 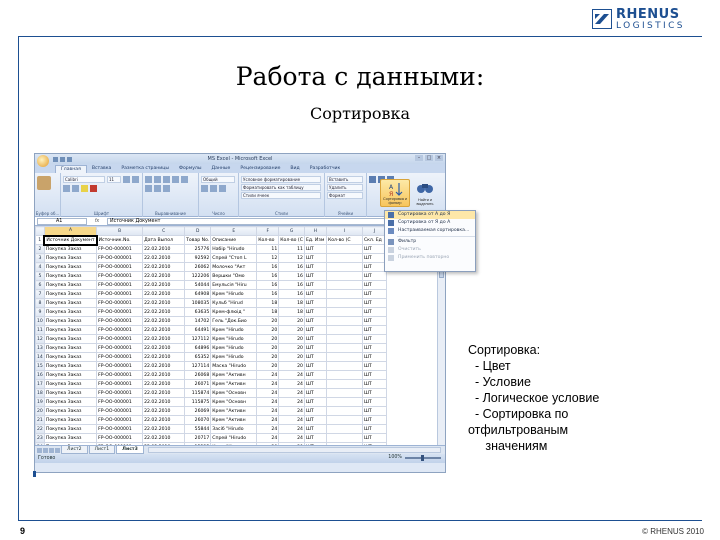 I want to click on align-middle-icon, so click(x=157, y=179).